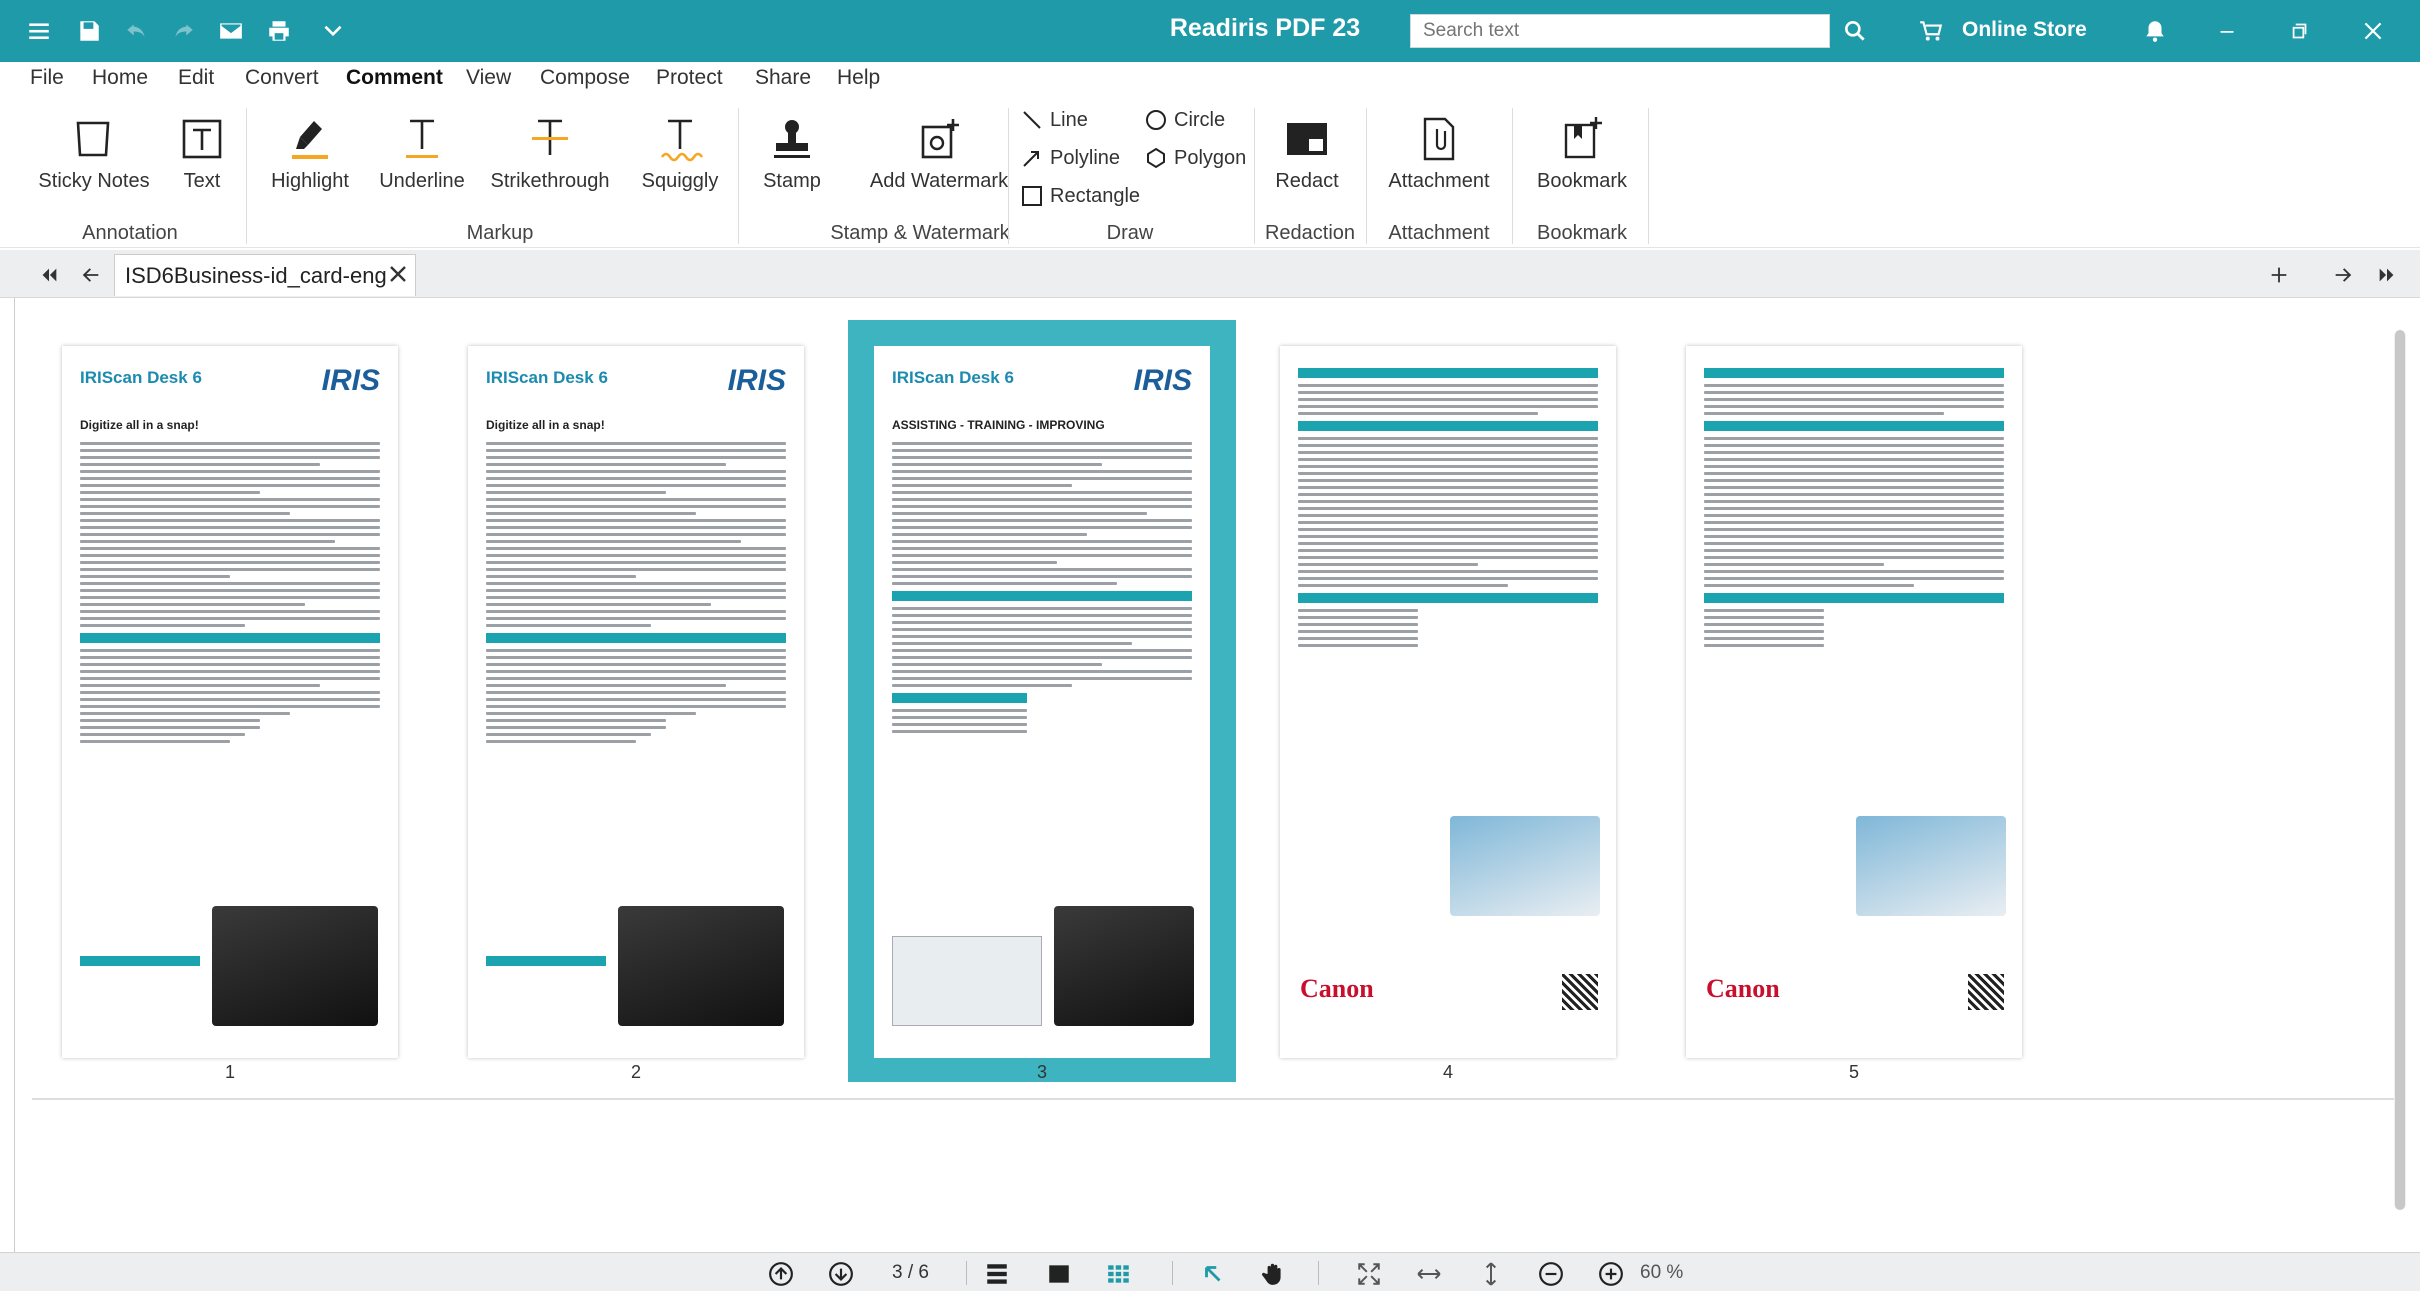 Image resolution: width=2420 pixels, height=1291 pixels. What do you see at coordinates (1119, 1274) in the screenshot?
I see `grid-view-icon` at bounding box center [1119, 1274].